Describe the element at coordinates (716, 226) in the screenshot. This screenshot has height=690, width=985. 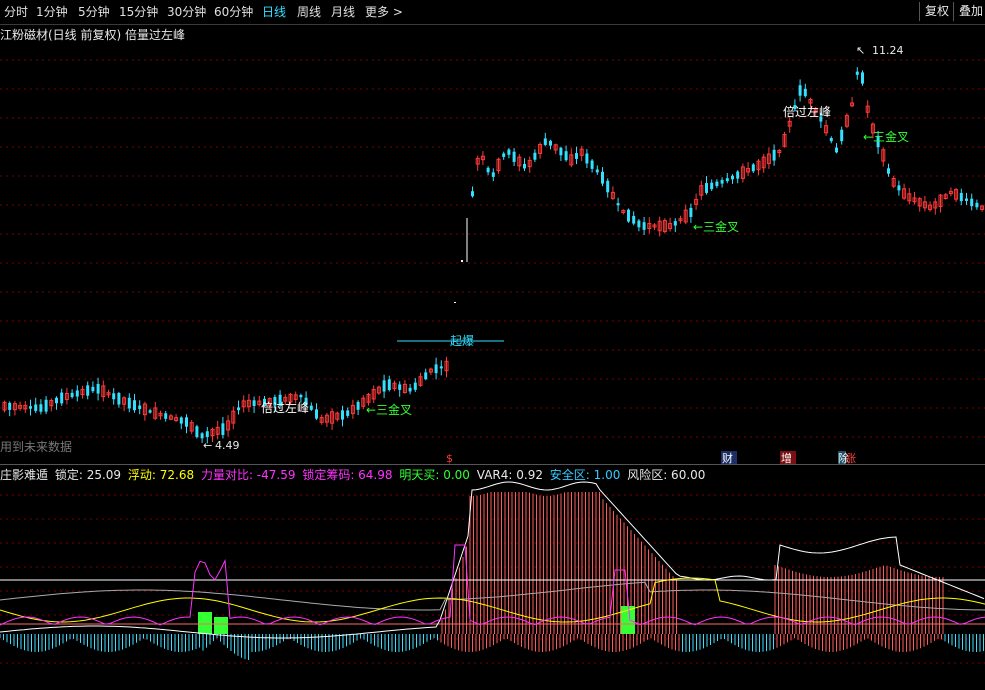
I see `golden-cross-label-2: ←三金叉` at that location.